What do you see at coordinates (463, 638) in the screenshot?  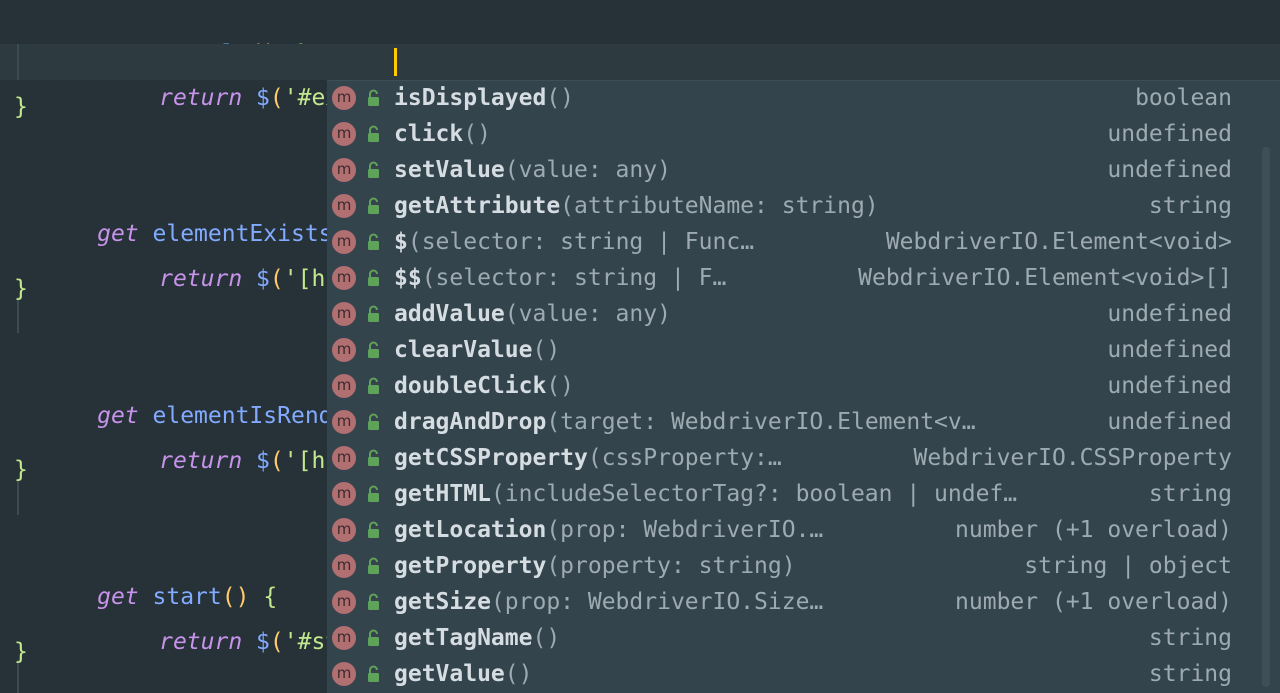 I see `completion-name: getTagName` at bounding box center [463, 638].